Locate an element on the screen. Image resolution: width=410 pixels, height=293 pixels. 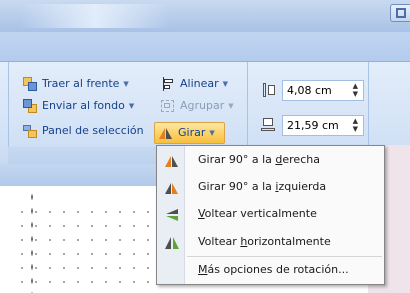
send-to-back-label: Enviar al fondo is located at coordinates (83, 105).